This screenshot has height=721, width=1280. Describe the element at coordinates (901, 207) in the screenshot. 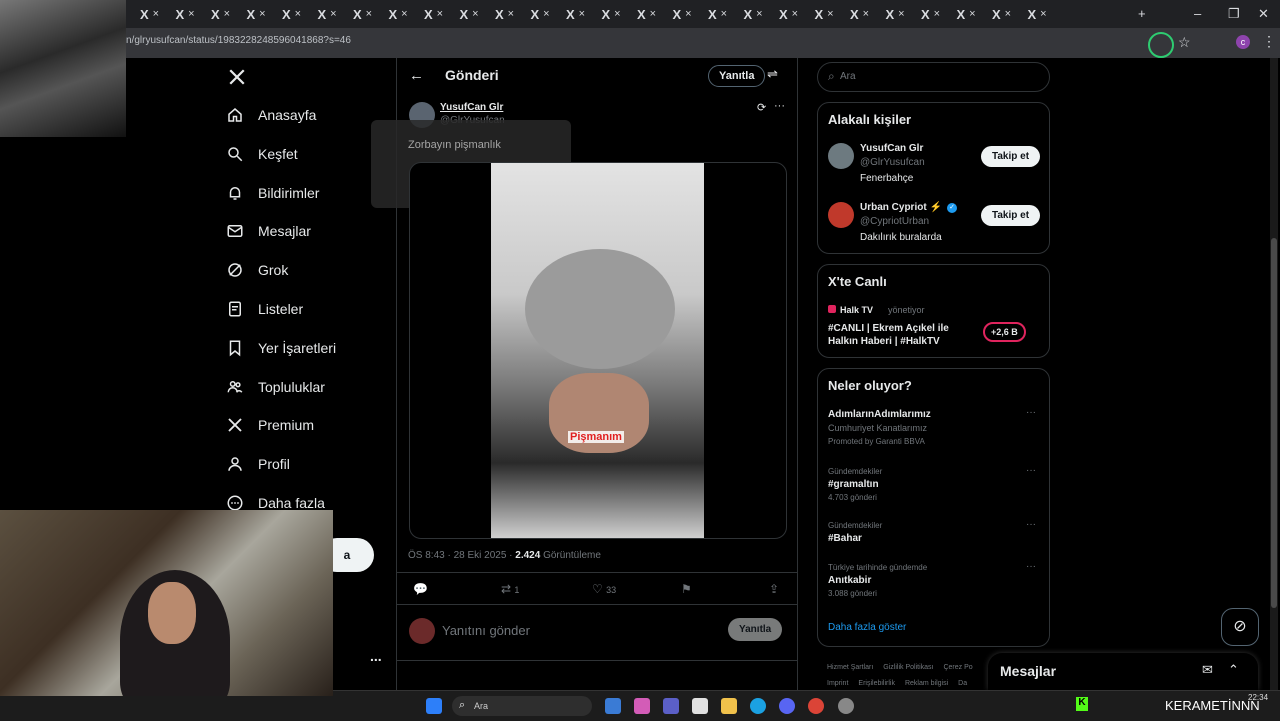

I see `person-name: Urban Cypriot ⚡` at that location.